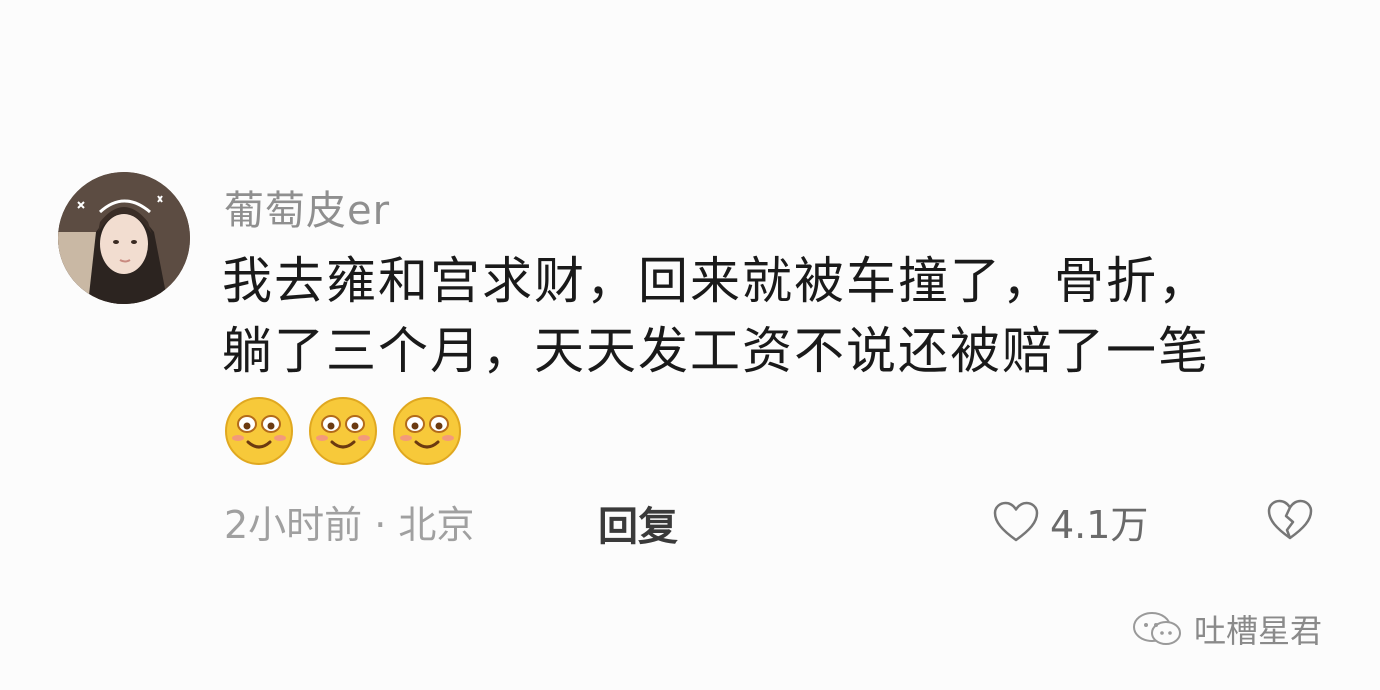 The height and width of the screenshot is (690, 1380). I want to click on like-button: 4.1万, so click(1070, 521).